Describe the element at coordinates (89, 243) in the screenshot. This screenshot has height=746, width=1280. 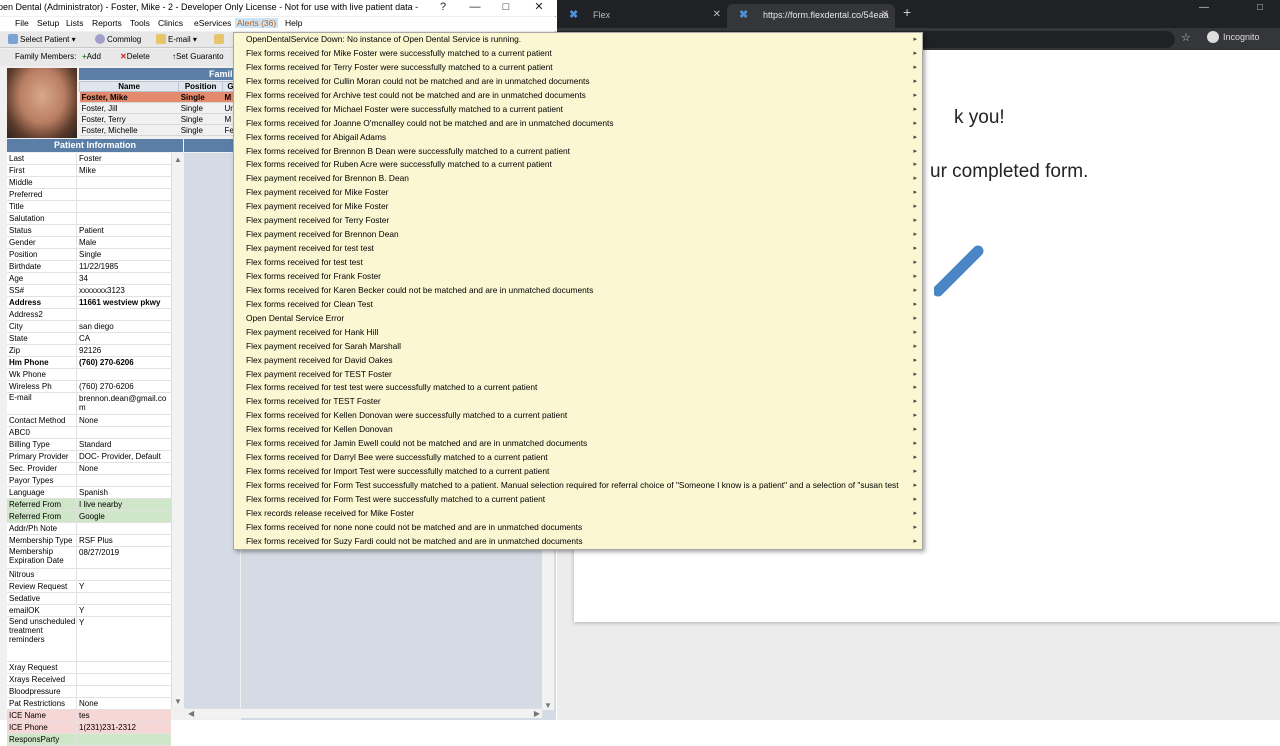
I see `patient-info-row: Gender Male` at that location.